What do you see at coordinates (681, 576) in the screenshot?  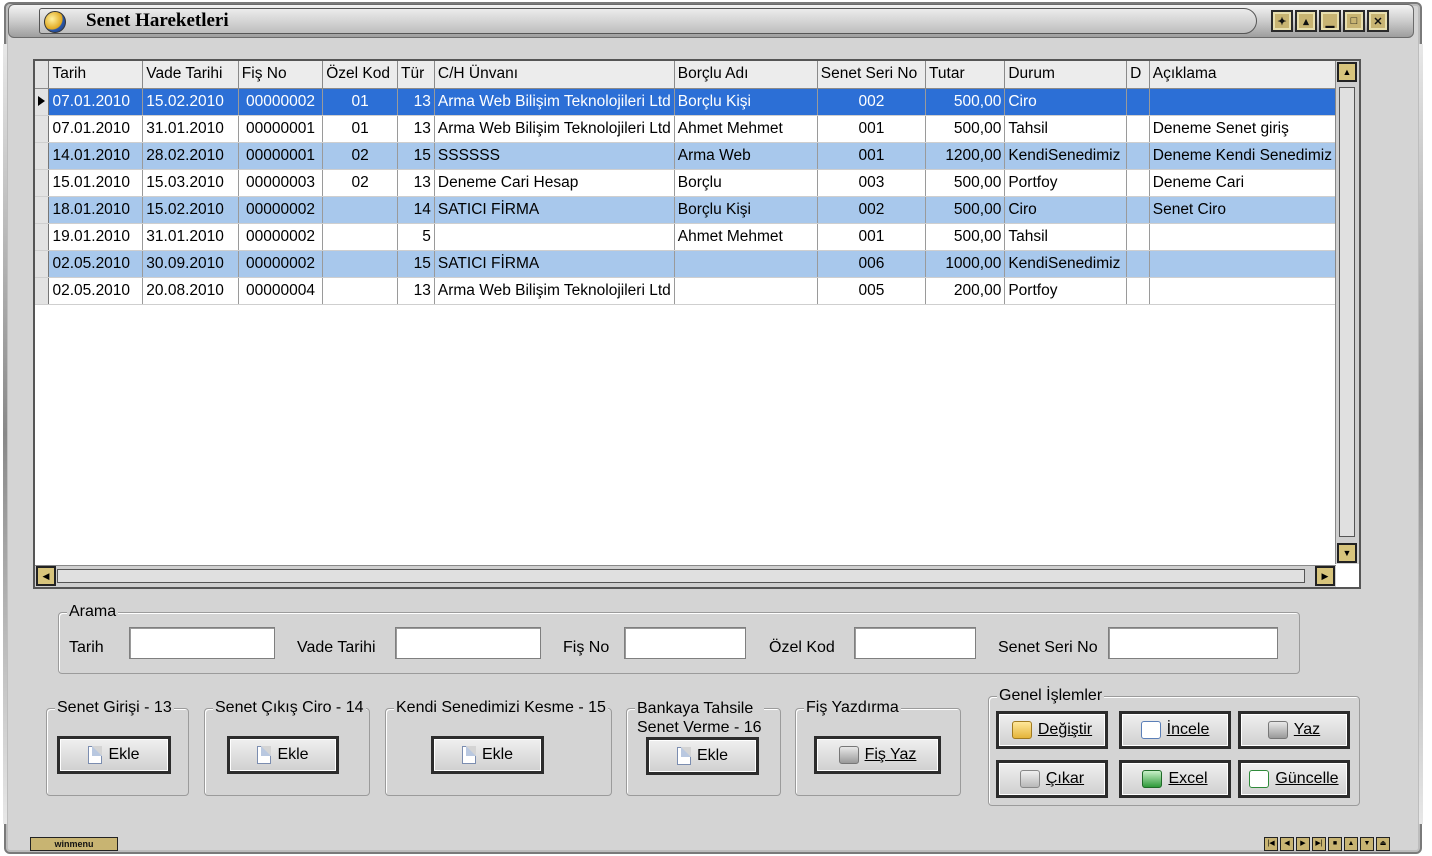 I see `horizontal-scroll-thumb` at bounding box center [681, 576].